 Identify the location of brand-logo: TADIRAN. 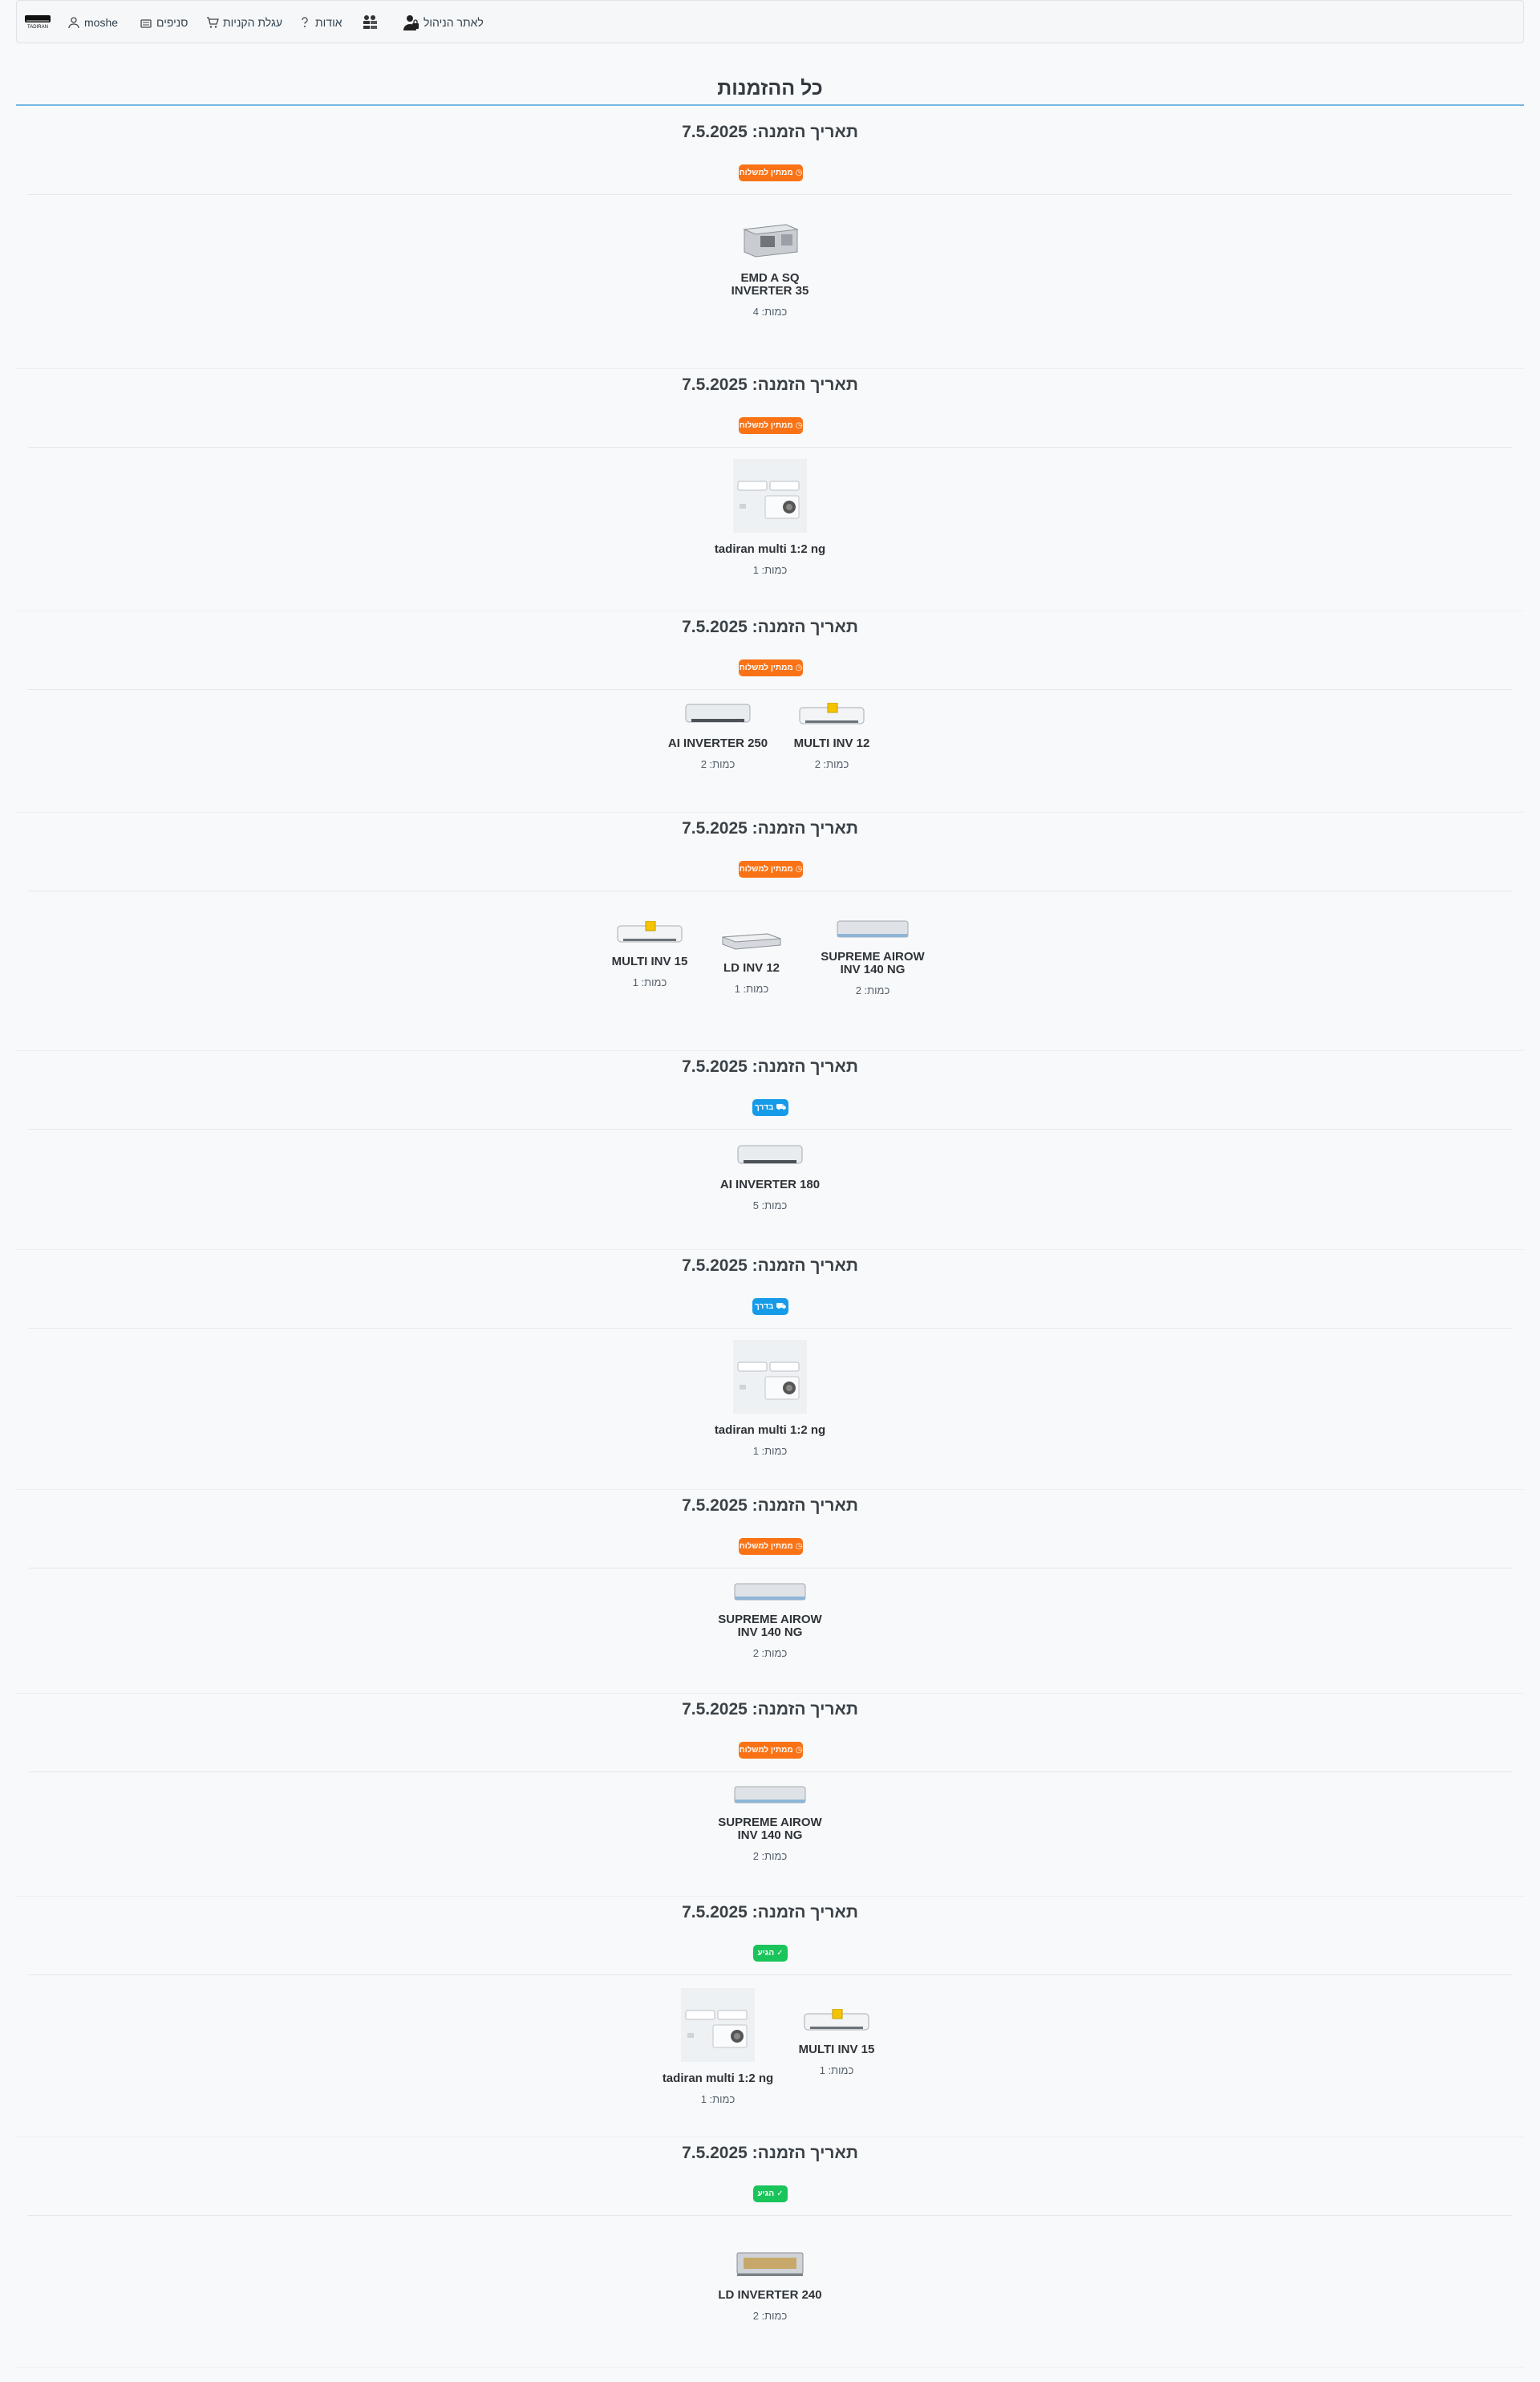
(38, 22).